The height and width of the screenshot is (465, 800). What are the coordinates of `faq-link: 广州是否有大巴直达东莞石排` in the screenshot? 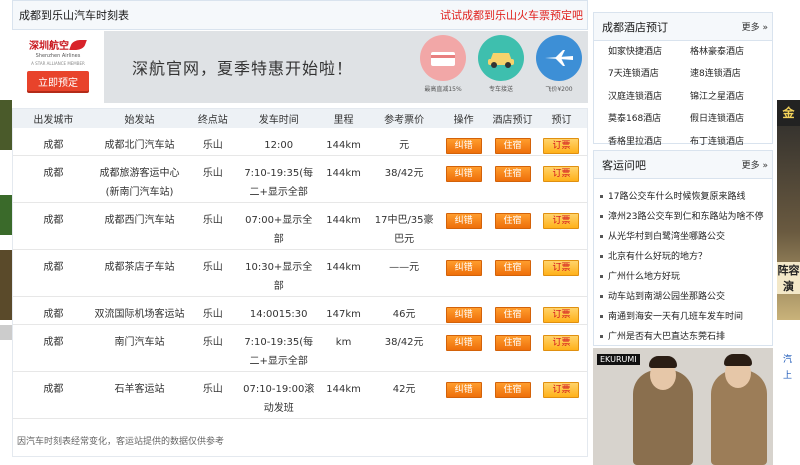 It's located at (686, 337).